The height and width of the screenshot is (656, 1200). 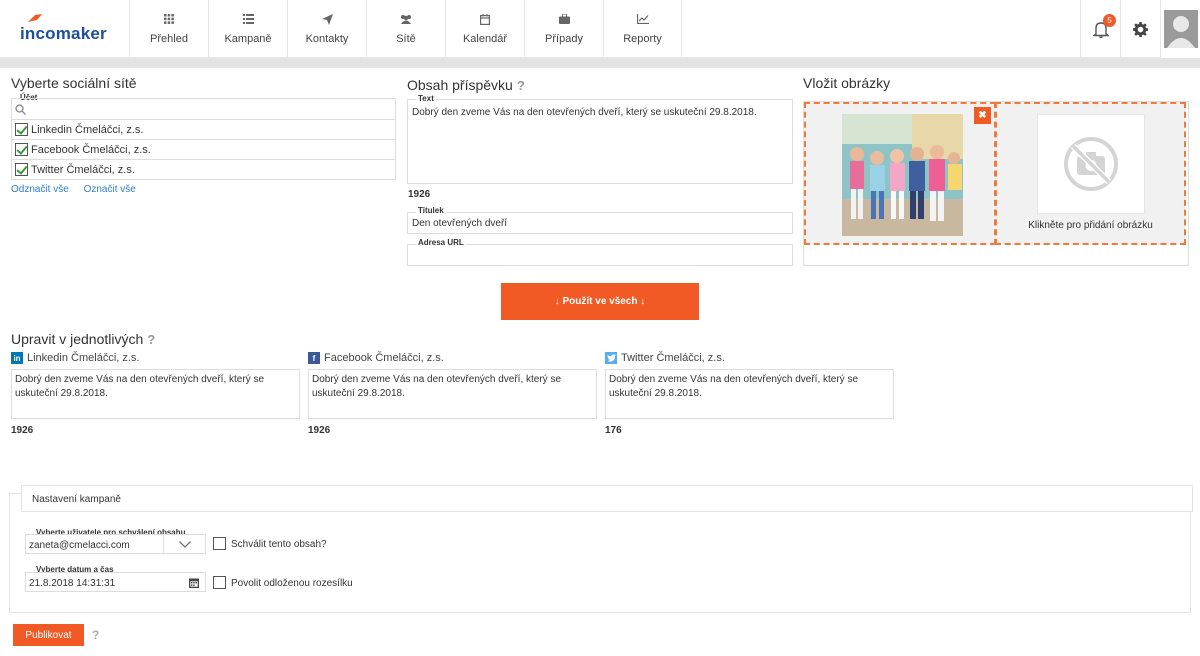 I want to click on network-name: Facebook Čmeláčci, z.s., so click(x=384, y=358).